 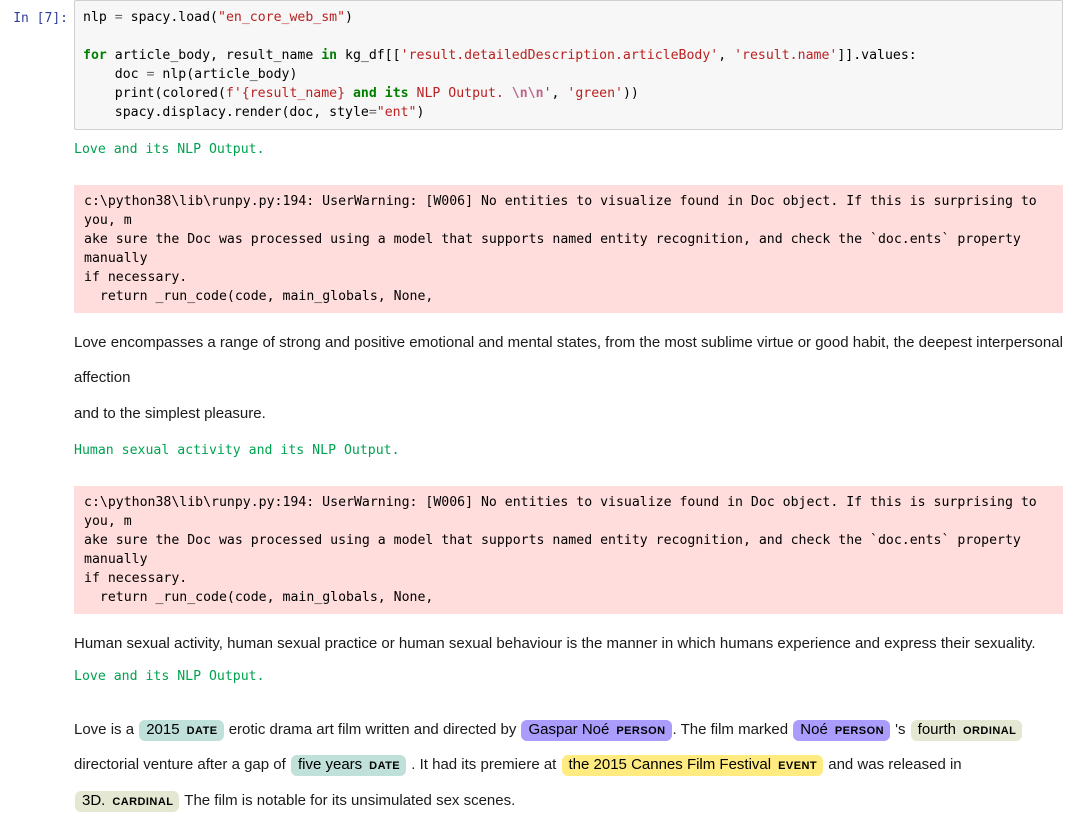 I want to click on code-token: and, so click(x=364, y=93).